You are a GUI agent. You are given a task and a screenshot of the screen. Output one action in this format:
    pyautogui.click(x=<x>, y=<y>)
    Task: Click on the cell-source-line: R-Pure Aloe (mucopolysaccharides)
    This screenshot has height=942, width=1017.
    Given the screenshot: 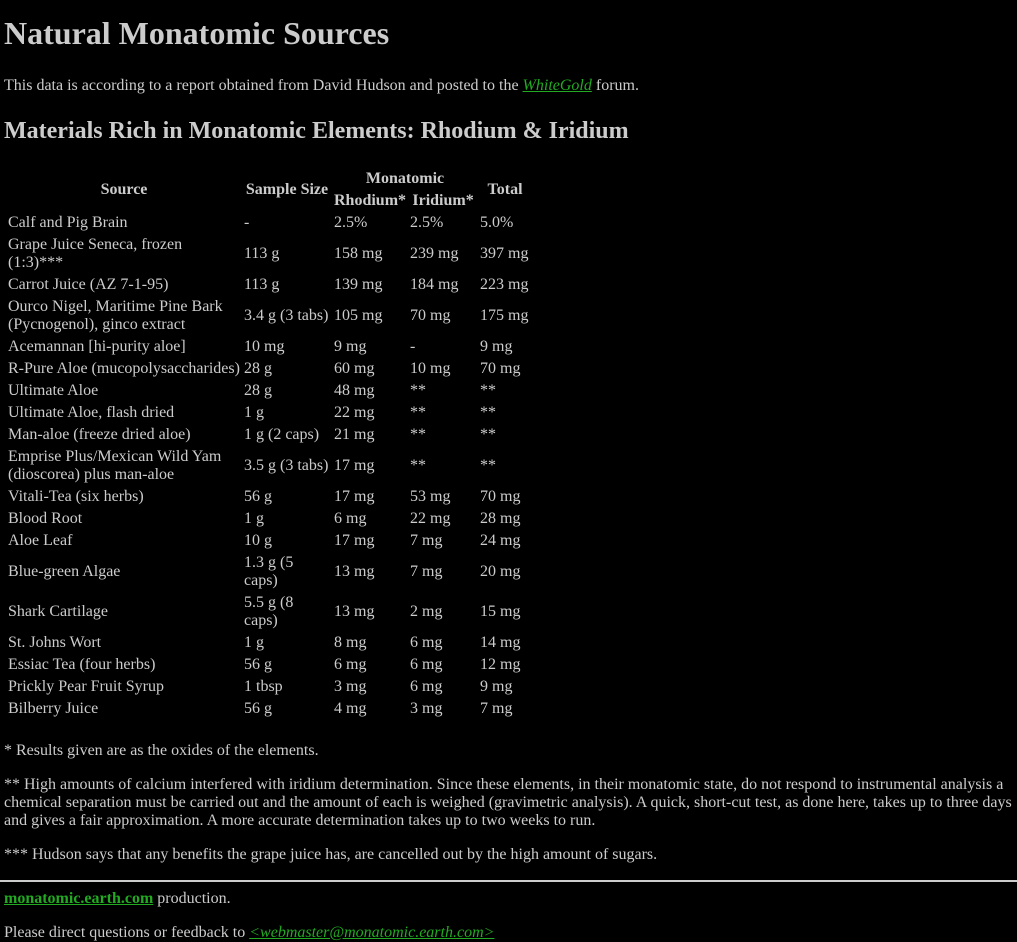 What is the action you would take?
    pyautogui.click(x=124, y=368)
    